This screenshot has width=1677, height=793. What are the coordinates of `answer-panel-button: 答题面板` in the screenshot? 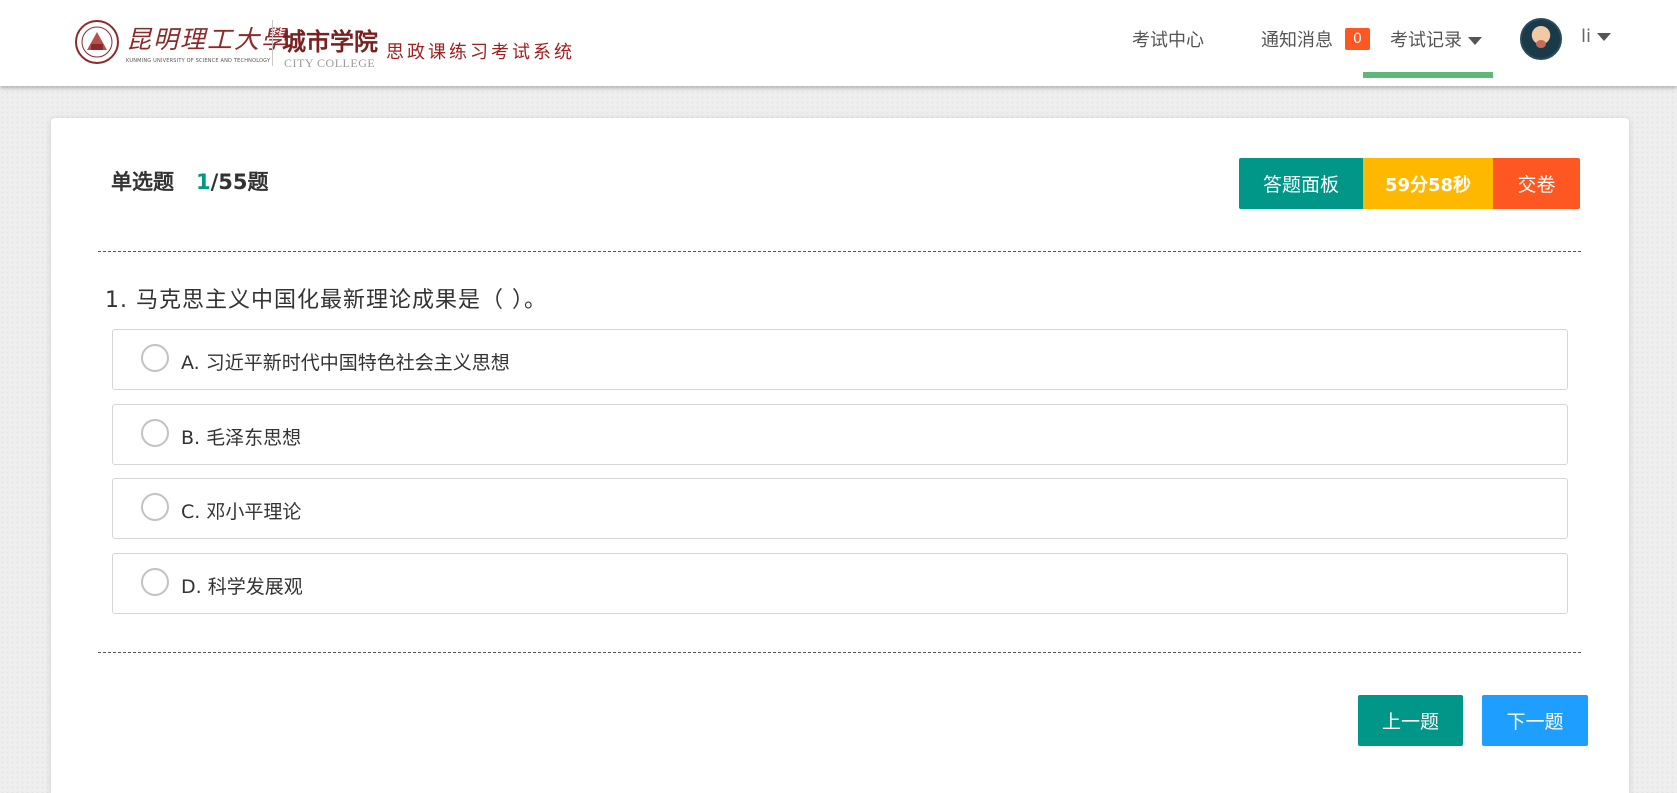 It's located at (1301, 183).